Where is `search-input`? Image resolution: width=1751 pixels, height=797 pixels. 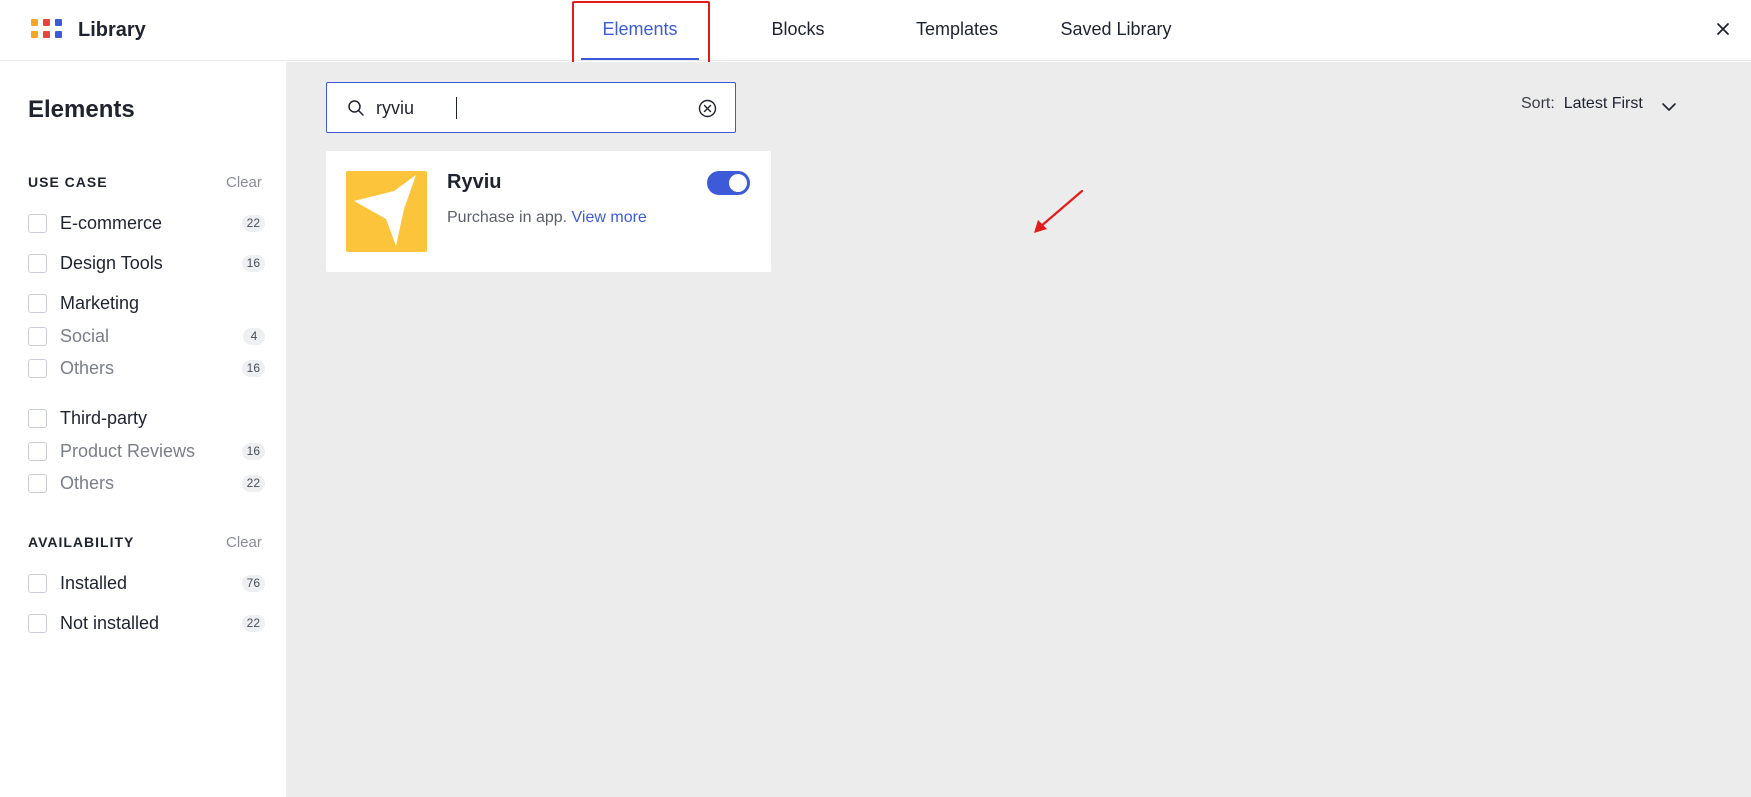 search-input is located at coordinates (526, 108).